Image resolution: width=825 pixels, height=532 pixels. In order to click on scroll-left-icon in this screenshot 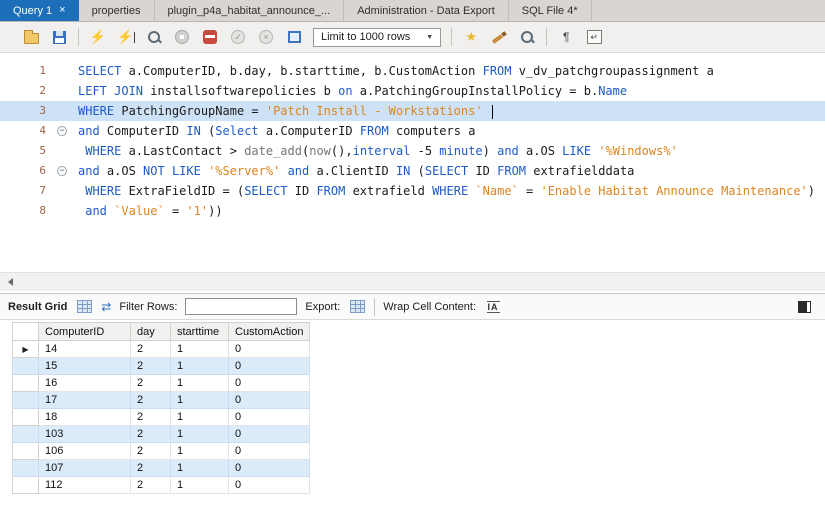, I will do `click(10, 282)`.